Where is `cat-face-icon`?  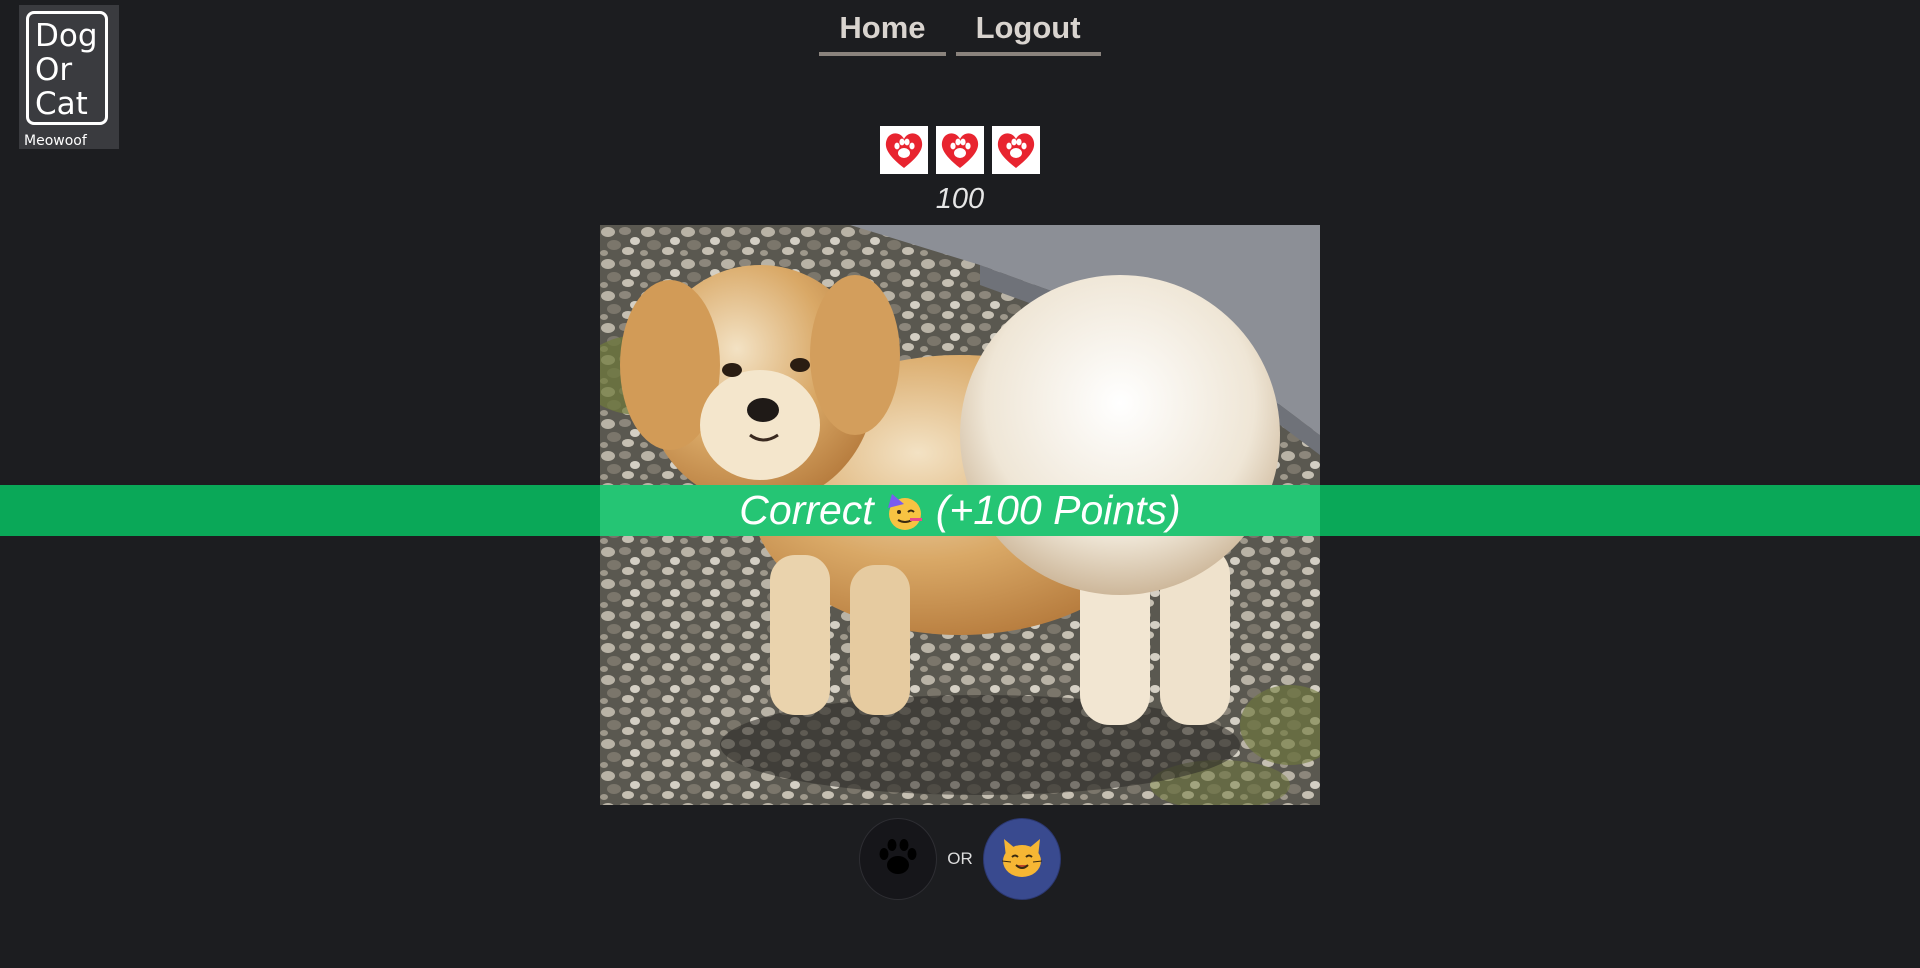 cat-face-icon is located at coordinates (1022, 859).